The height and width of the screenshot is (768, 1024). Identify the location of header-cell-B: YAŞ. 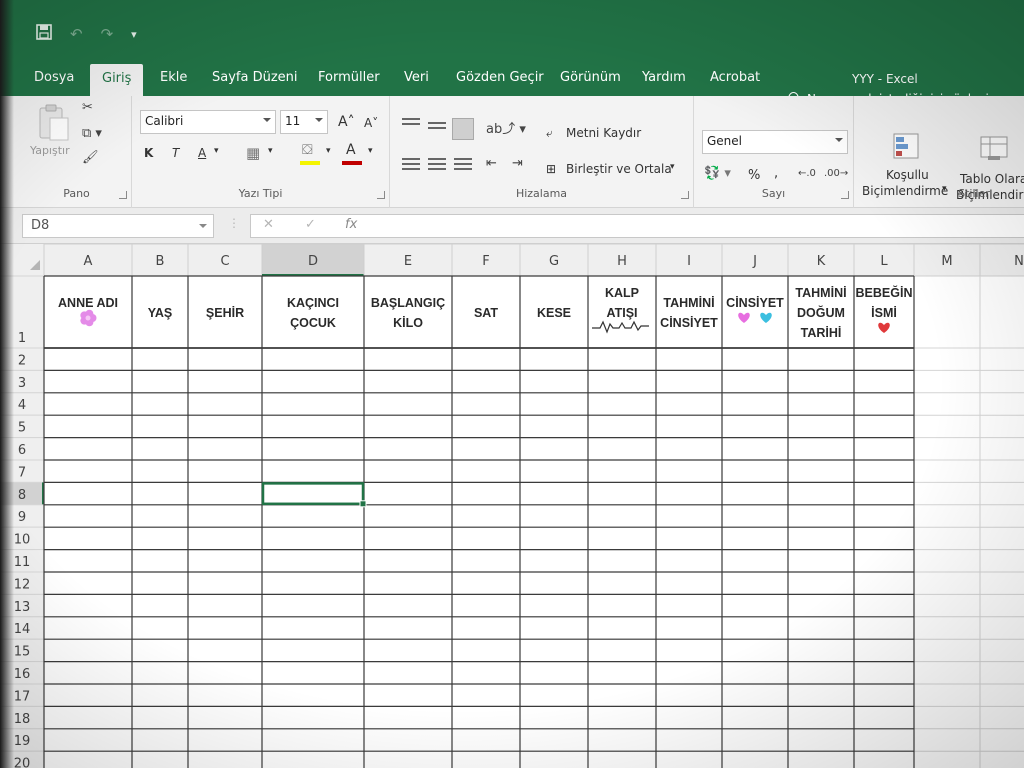
(160, 313).